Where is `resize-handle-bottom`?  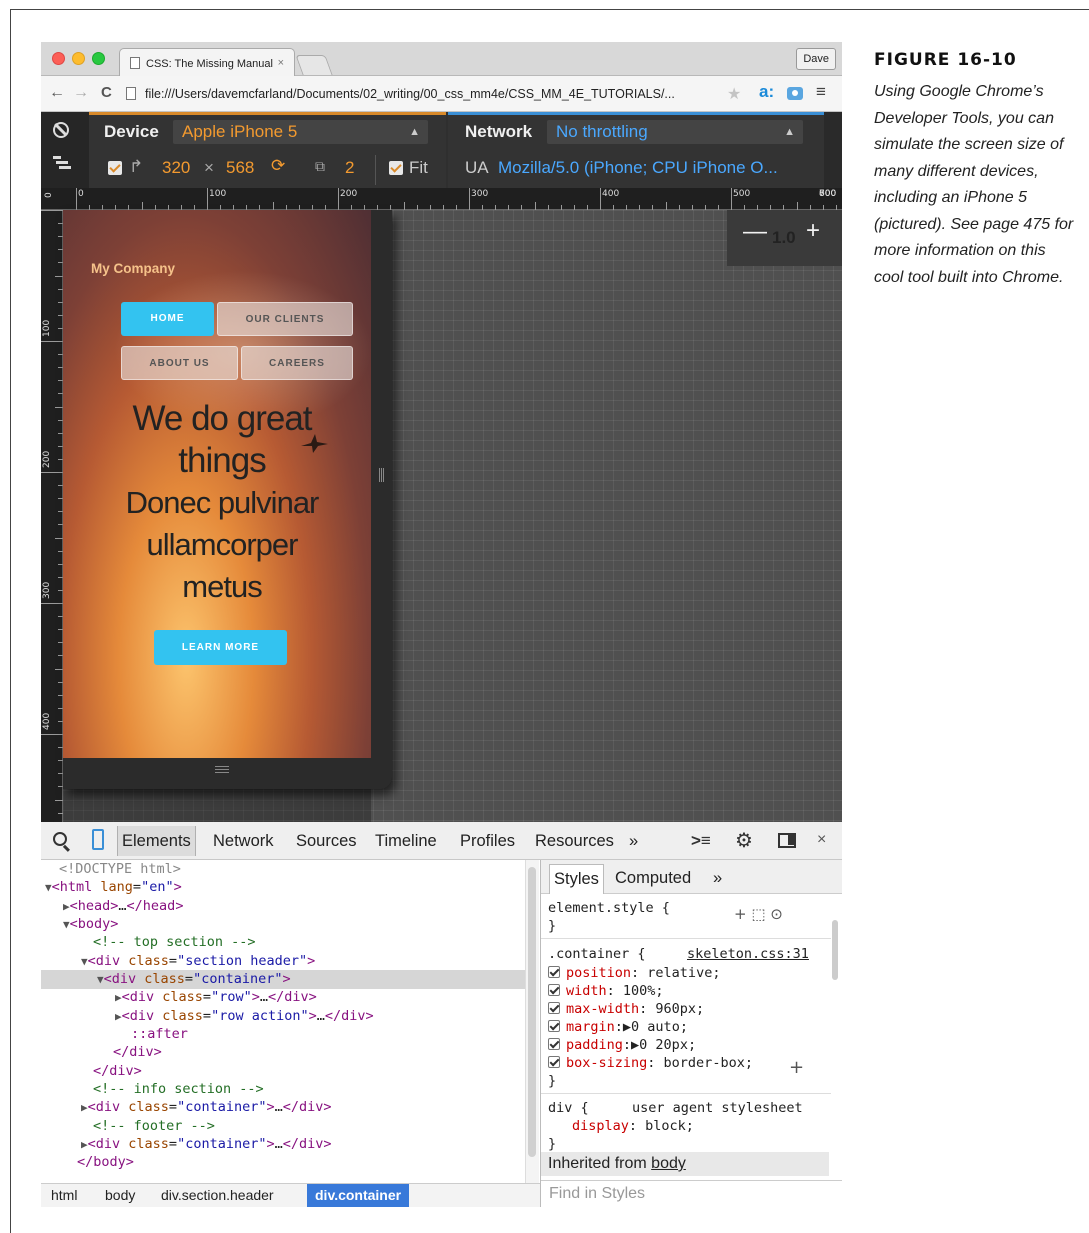
resize-handle-bottom is located at coordinates (227, 773).